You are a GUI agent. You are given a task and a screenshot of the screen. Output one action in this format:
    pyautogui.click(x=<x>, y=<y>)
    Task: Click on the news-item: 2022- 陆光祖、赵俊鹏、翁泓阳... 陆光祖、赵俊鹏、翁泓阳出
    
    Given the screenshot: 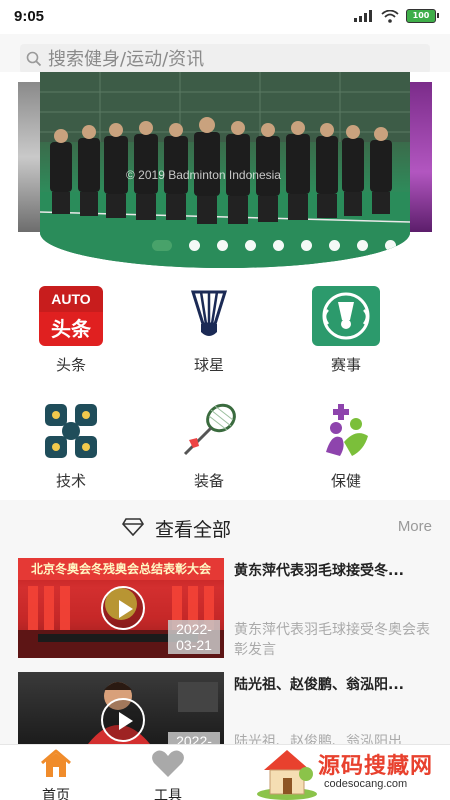 What is the action you would take?
    pyautogui.click(x=225, y=708)
    